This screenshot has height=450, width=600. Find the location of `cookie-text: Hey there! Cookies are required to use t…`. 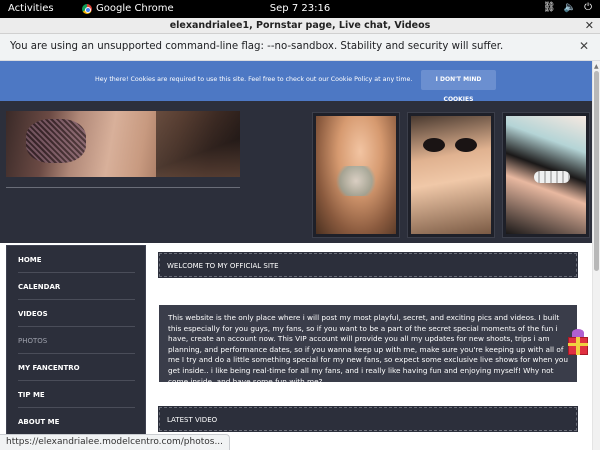

cookie-text: Hey there! Cookies are required to use t… is located at coordinates (254, 79).